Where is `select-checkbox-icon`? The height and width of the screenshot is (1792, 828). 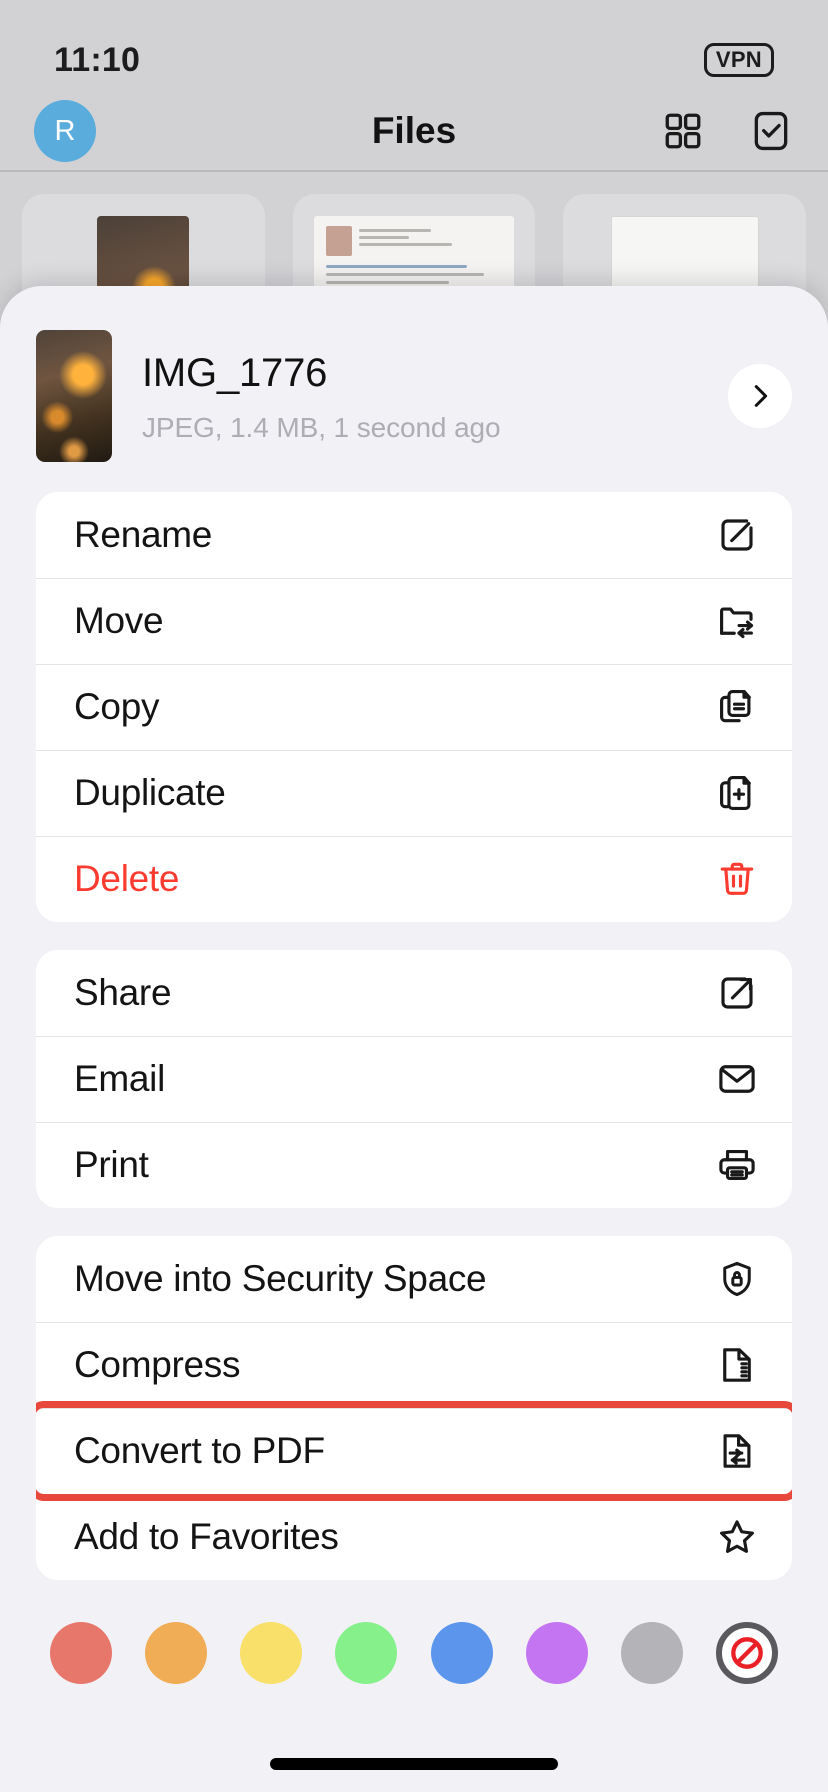 select-checkbox-icon is located at coordinates (771, 131).